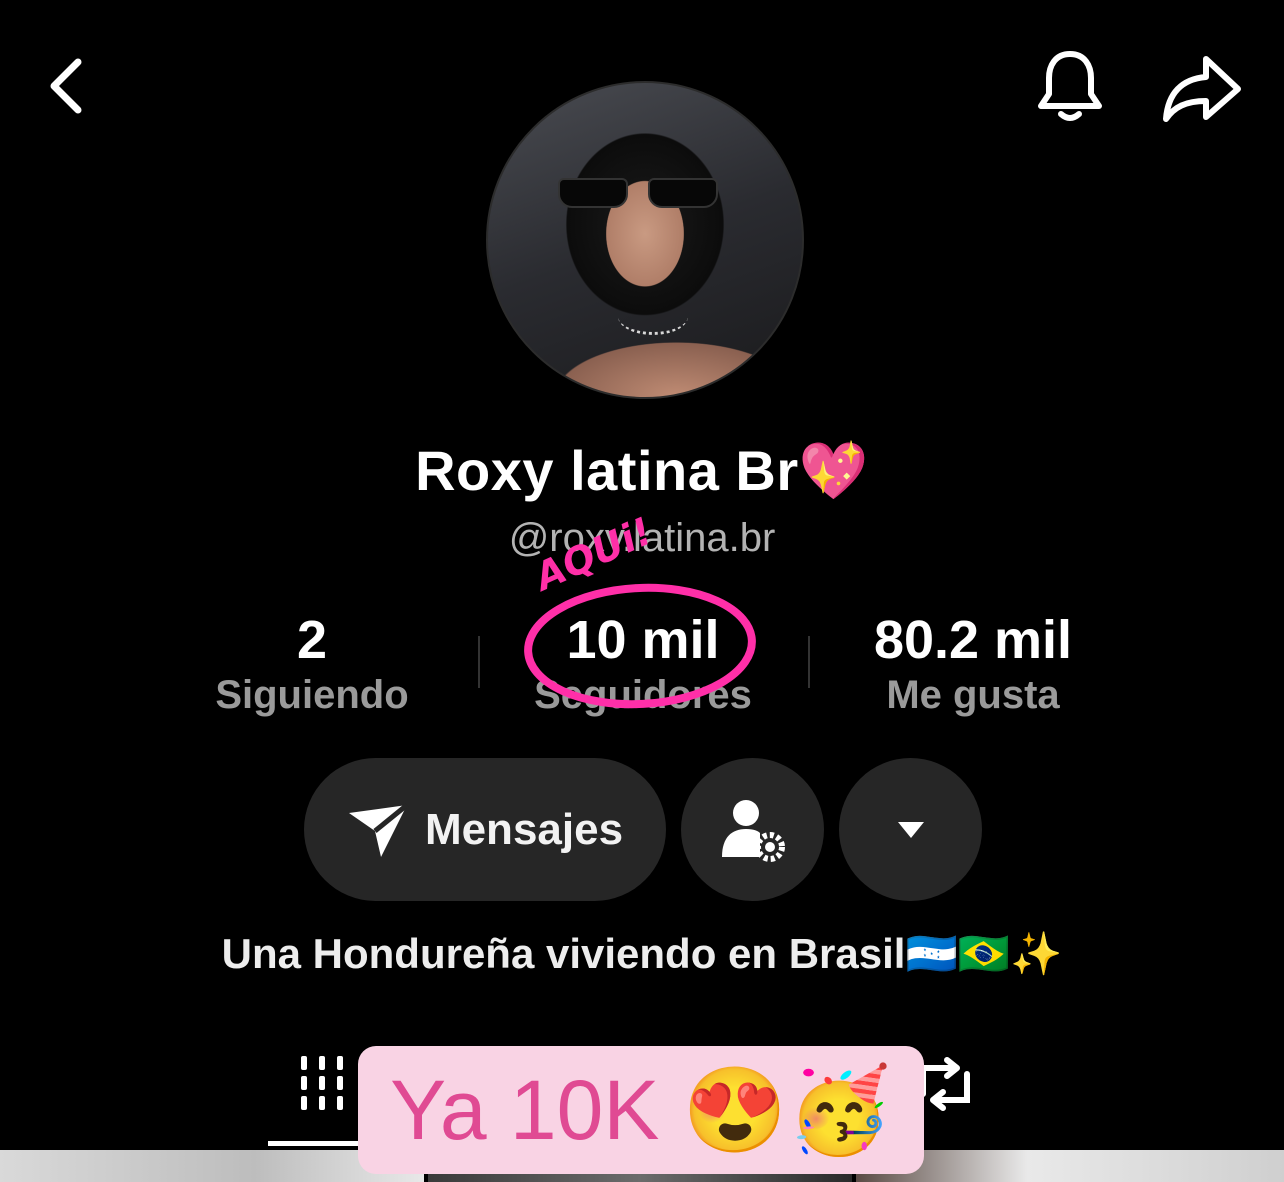  What do you see at coordinates (322, 1083) in the screenshot?
I see `grid-icon` at bounding box center [322, 1083].